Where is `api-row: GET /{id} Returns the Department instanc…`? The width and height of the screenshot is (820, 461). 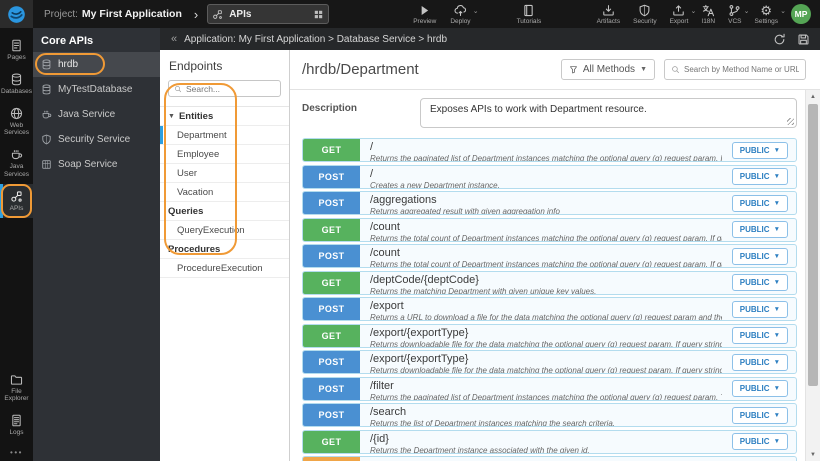 api-row: GET /{id} Returns the Department instanc… is located at coordinates (549, 441).